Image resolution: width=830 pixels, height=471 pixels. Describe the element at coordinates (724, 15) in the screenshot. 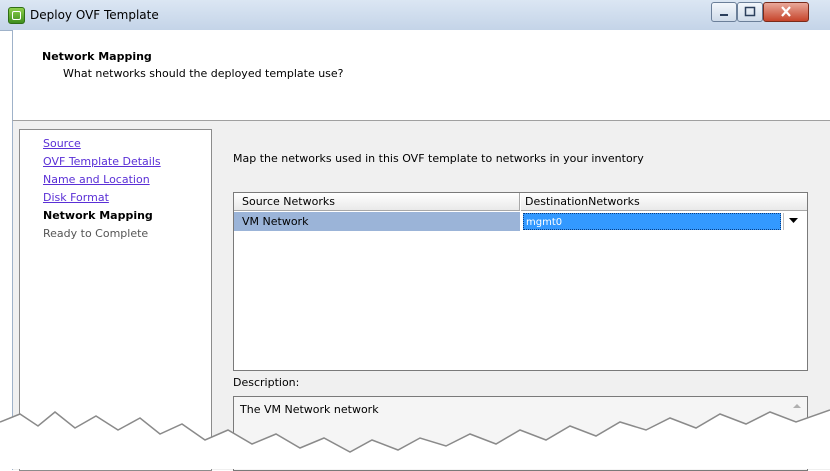

I see `minimize-icon` at that location.